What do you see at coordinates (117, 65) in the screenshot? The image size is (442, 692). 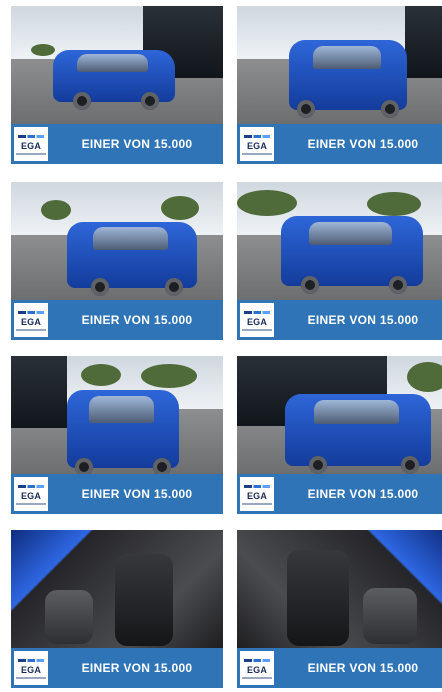 I see `car-photo-front-left` at bounding box center [117, 65].